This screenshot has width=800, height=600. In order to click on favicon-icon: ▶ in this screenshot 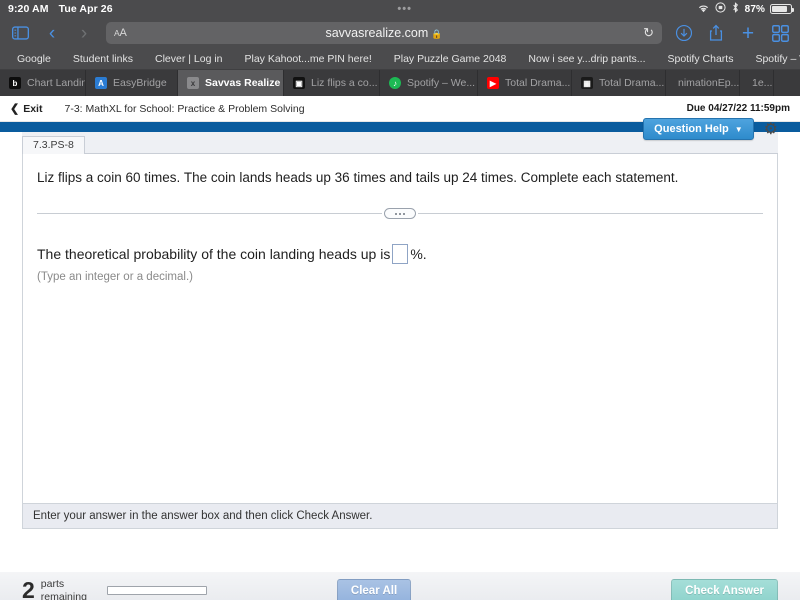, I will do `click(493, 83)`.